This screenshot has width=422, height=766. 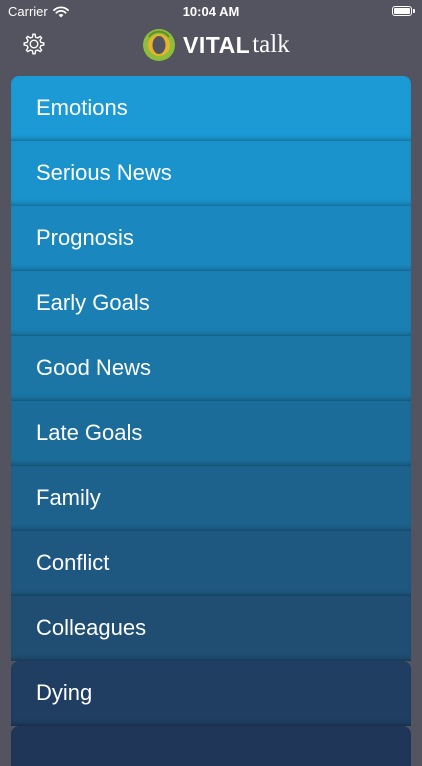 What do you see at coordinates (211, 628) in the screenshot?
I see `topic-item: Colleagues` at bounding box center [211, 628].